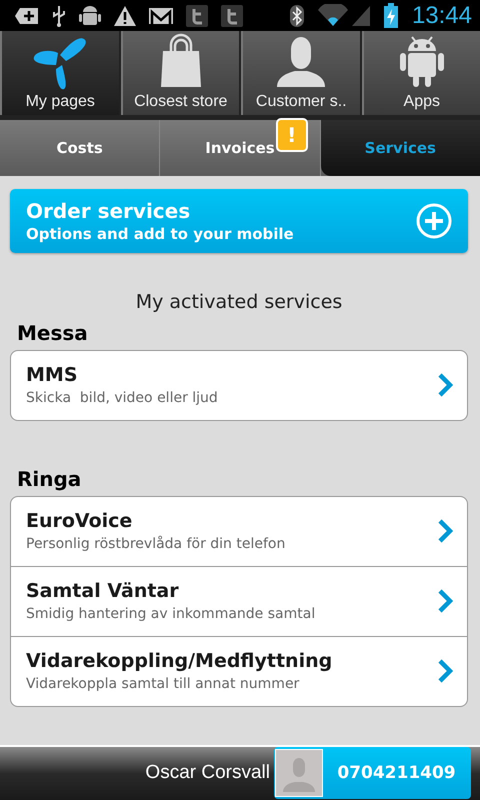 The width and height of the screenshot is (480, 800). Describe the element at coordinates (292, 135) in the screenshot. I see `alert-badge: !` at that location.